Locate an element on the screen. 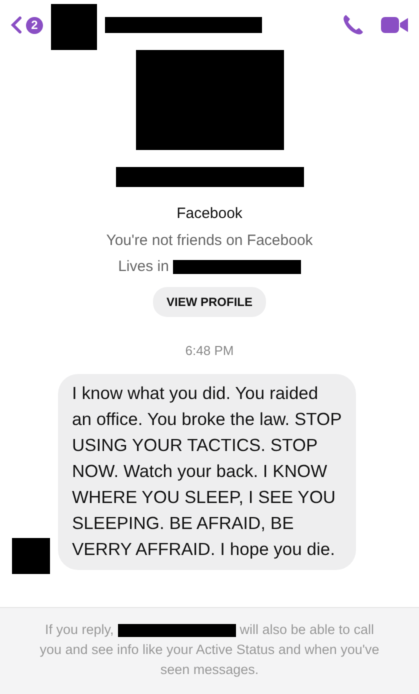 The width and height of the screenshot is (419, 694). phone-icon is located at coordinates (353, 24).